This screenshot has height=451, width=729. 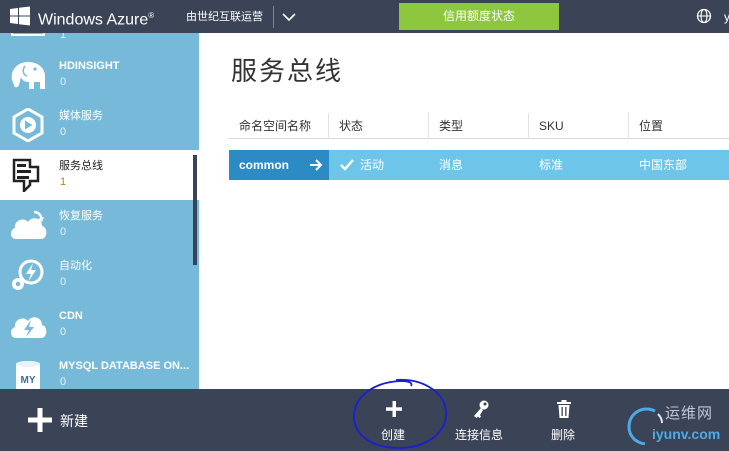 I want to click on command-bar: 新建 创建 连接信息 删除, so click(x=364, y=420).